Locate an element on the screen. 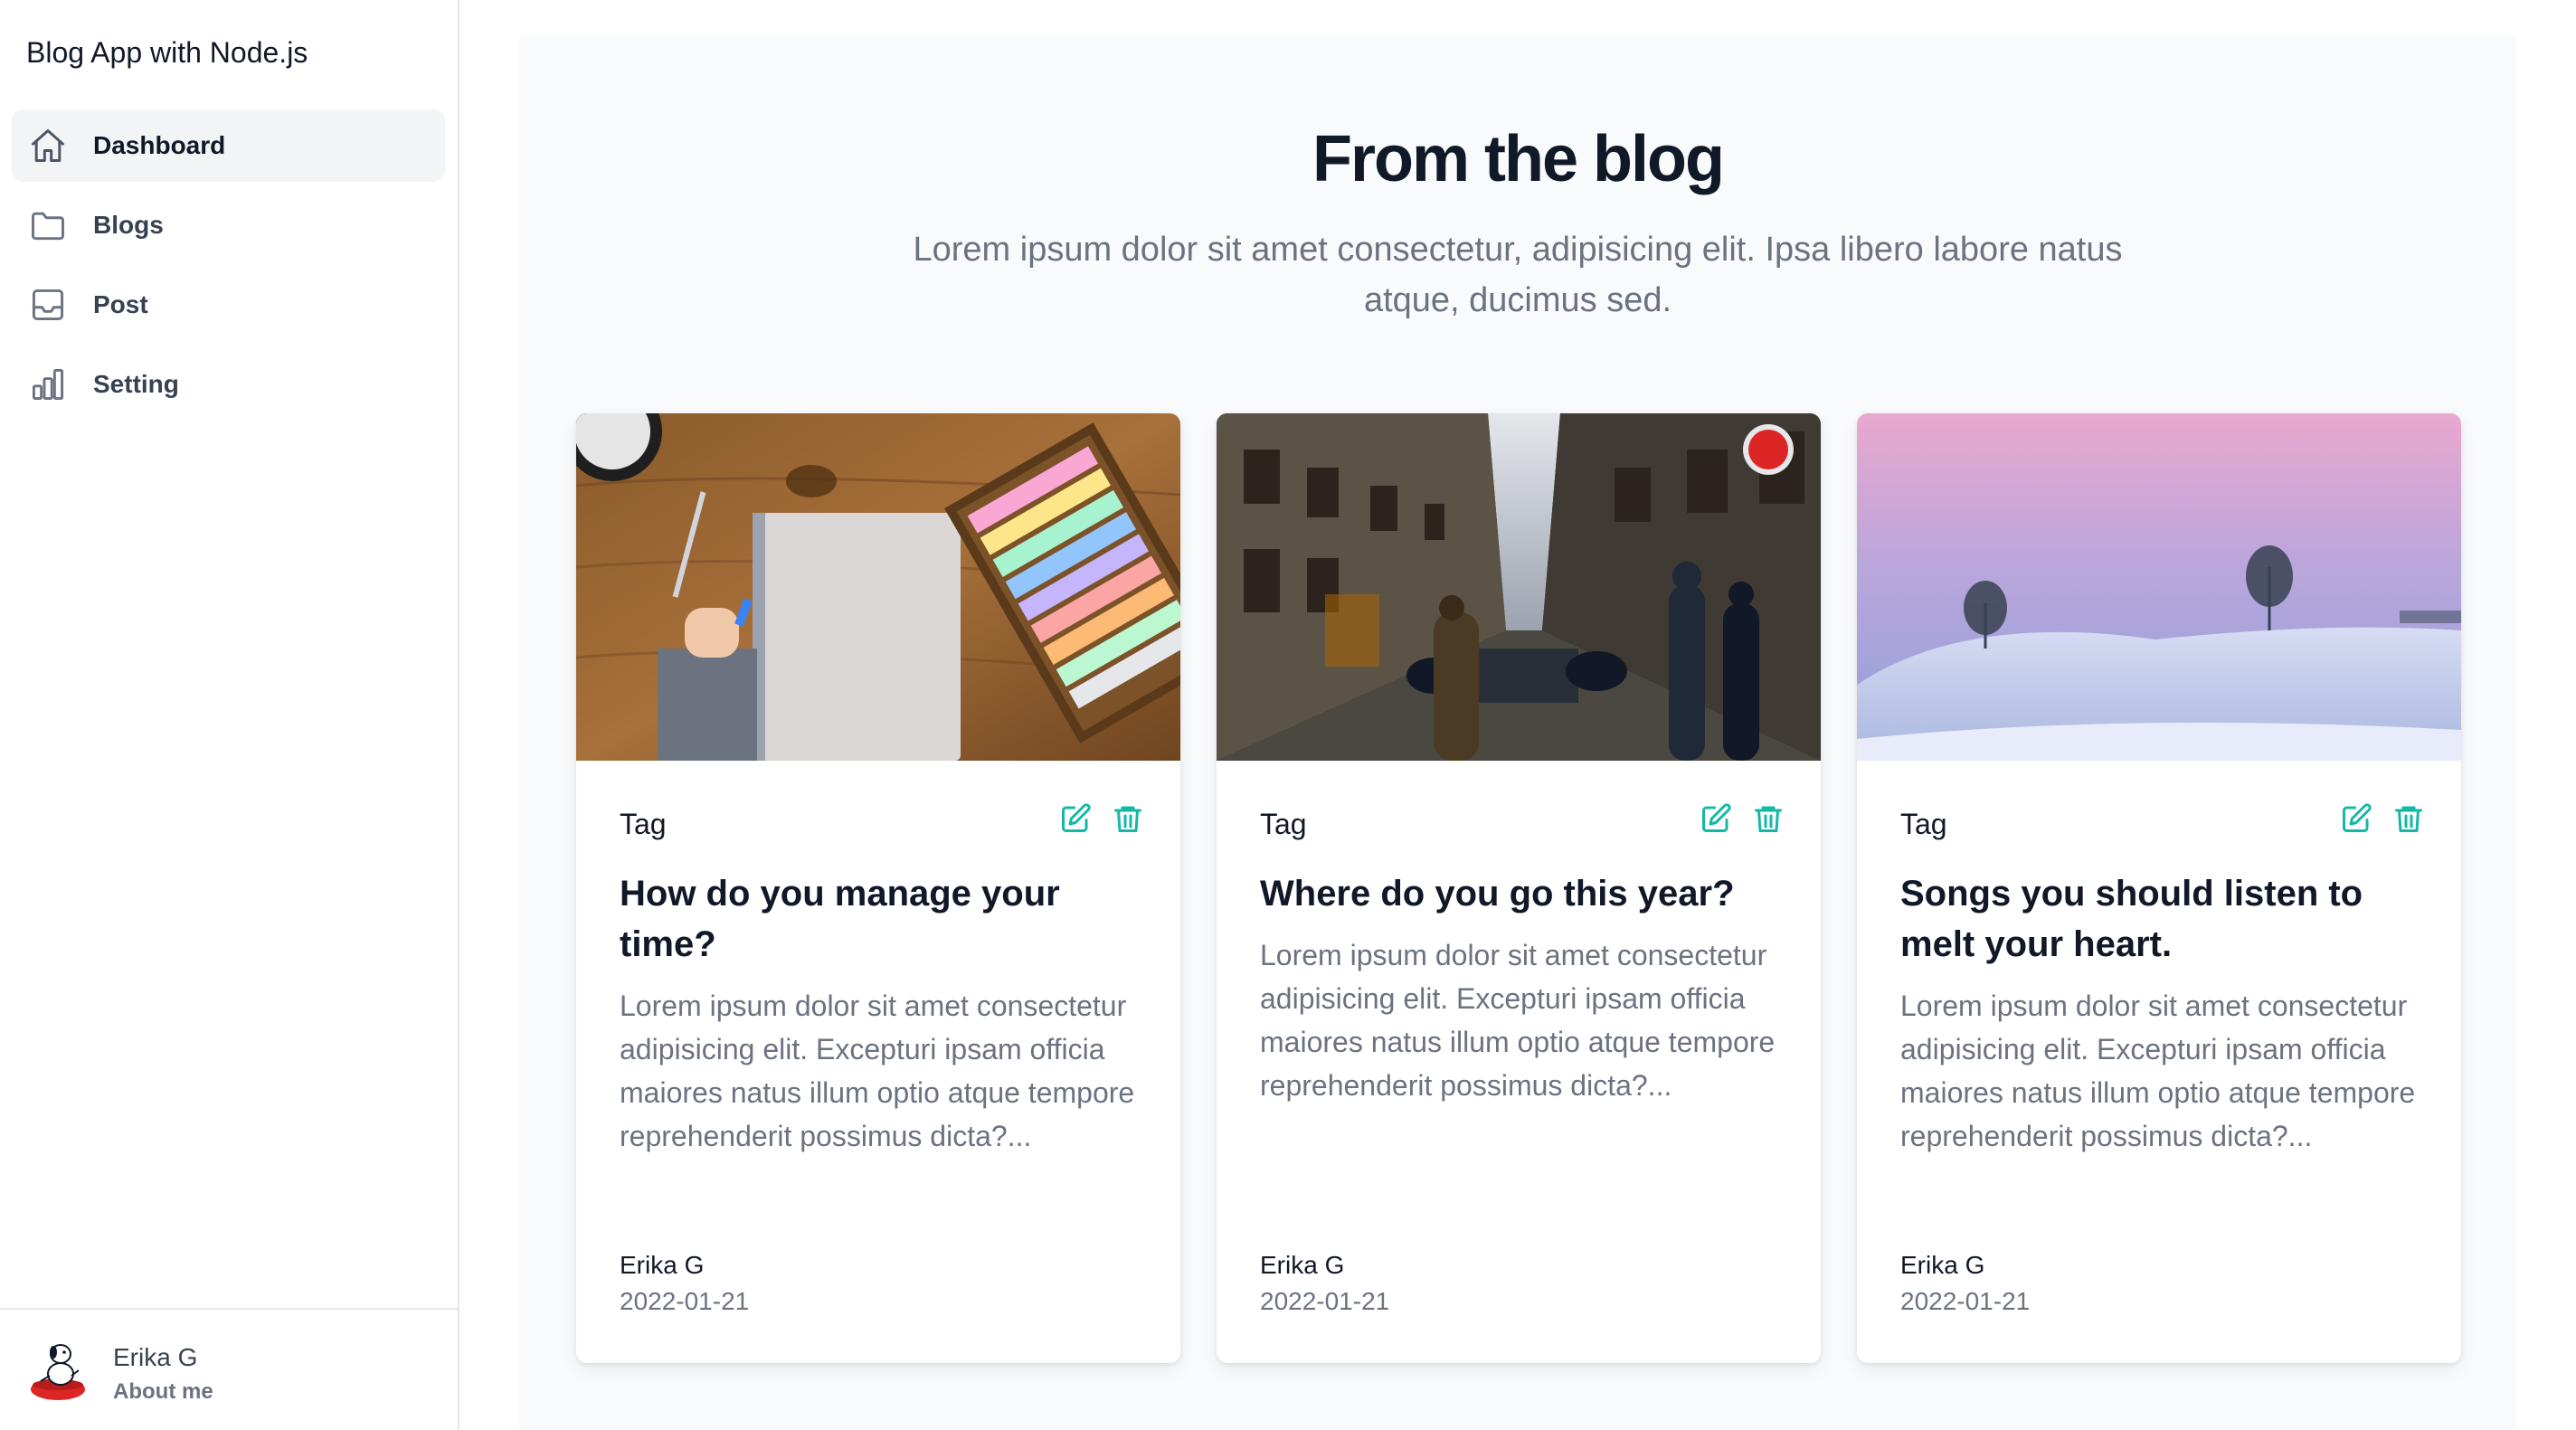 This screenshot has width=2576, height=1430. post-title: How do you manage your time? is located at coordinates (882, 919).